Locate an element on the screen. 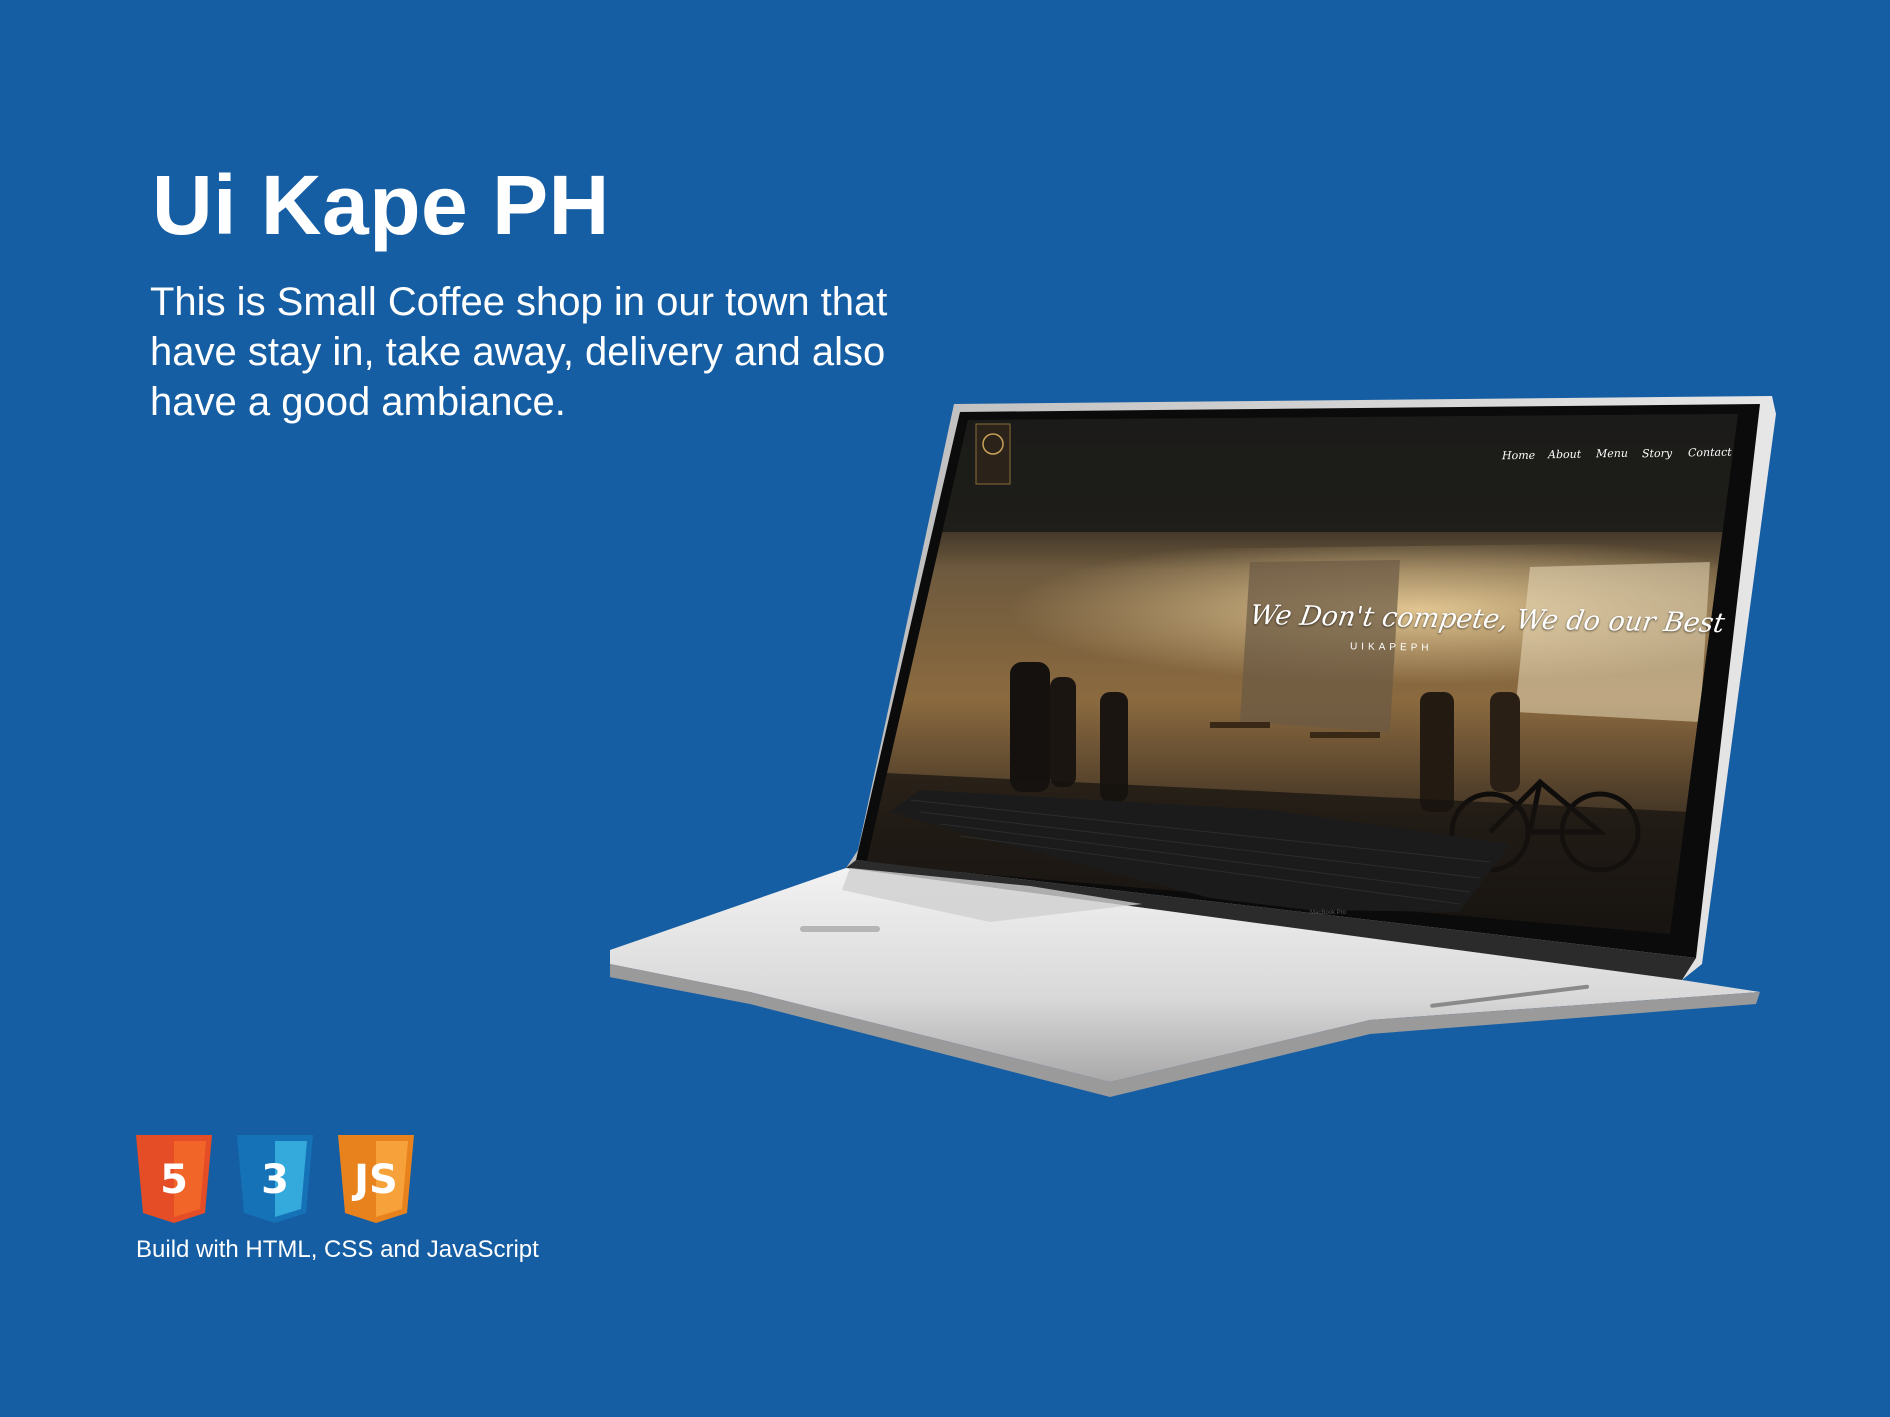 The height and width of the screenshot is (1417, 1890). css3-icon: 3 is located at coordinates (275, 1179).